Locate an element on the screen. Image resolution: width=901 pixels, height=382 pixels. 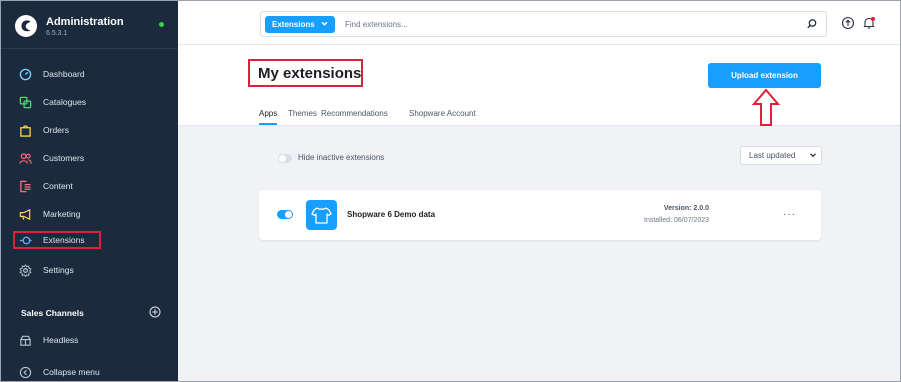
dashboard-icon is located at coordinates (25, 74).